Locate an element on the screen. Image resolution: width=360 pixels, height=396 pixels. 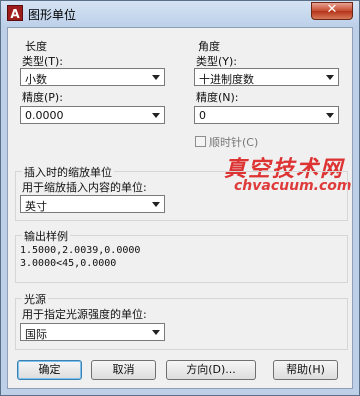
dialog-title: 图形单位 is located at coordinates (52, 15).